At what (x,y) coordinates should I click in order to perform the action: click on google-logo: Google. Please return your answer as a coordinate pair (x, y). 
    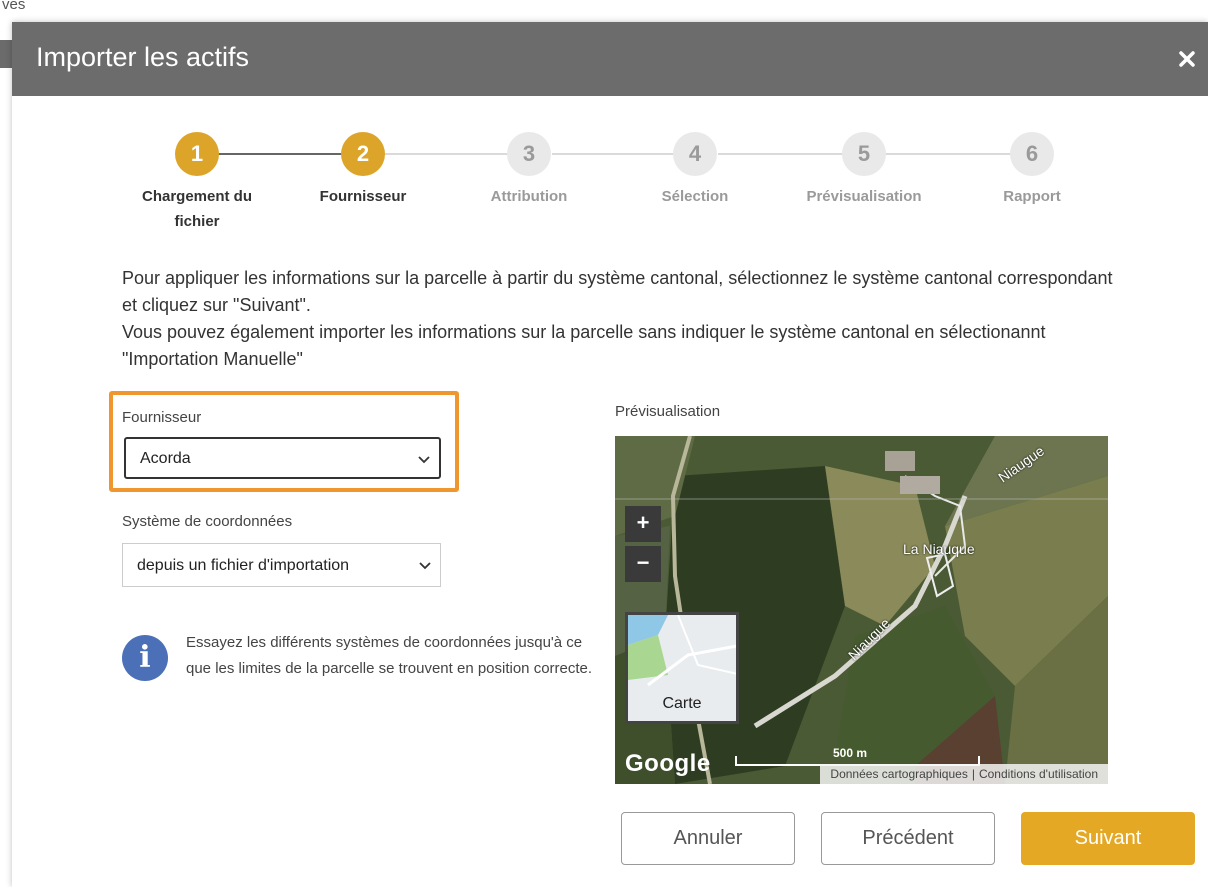
    Looking at the image, I should click on (668, 763).